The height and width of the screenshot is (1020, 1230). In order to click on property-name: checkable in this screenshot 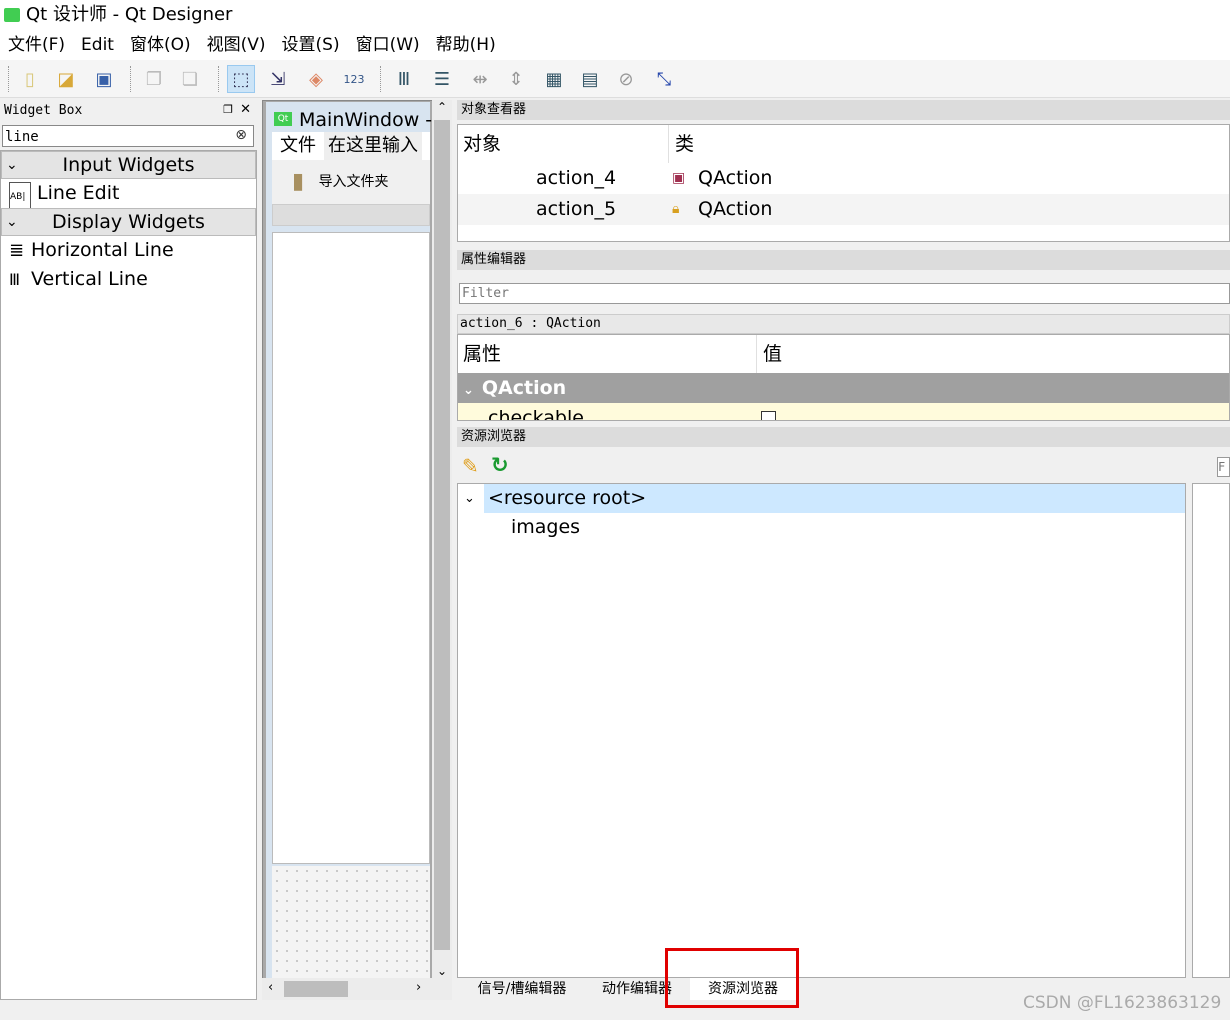, I will do `click(536, 414)`.